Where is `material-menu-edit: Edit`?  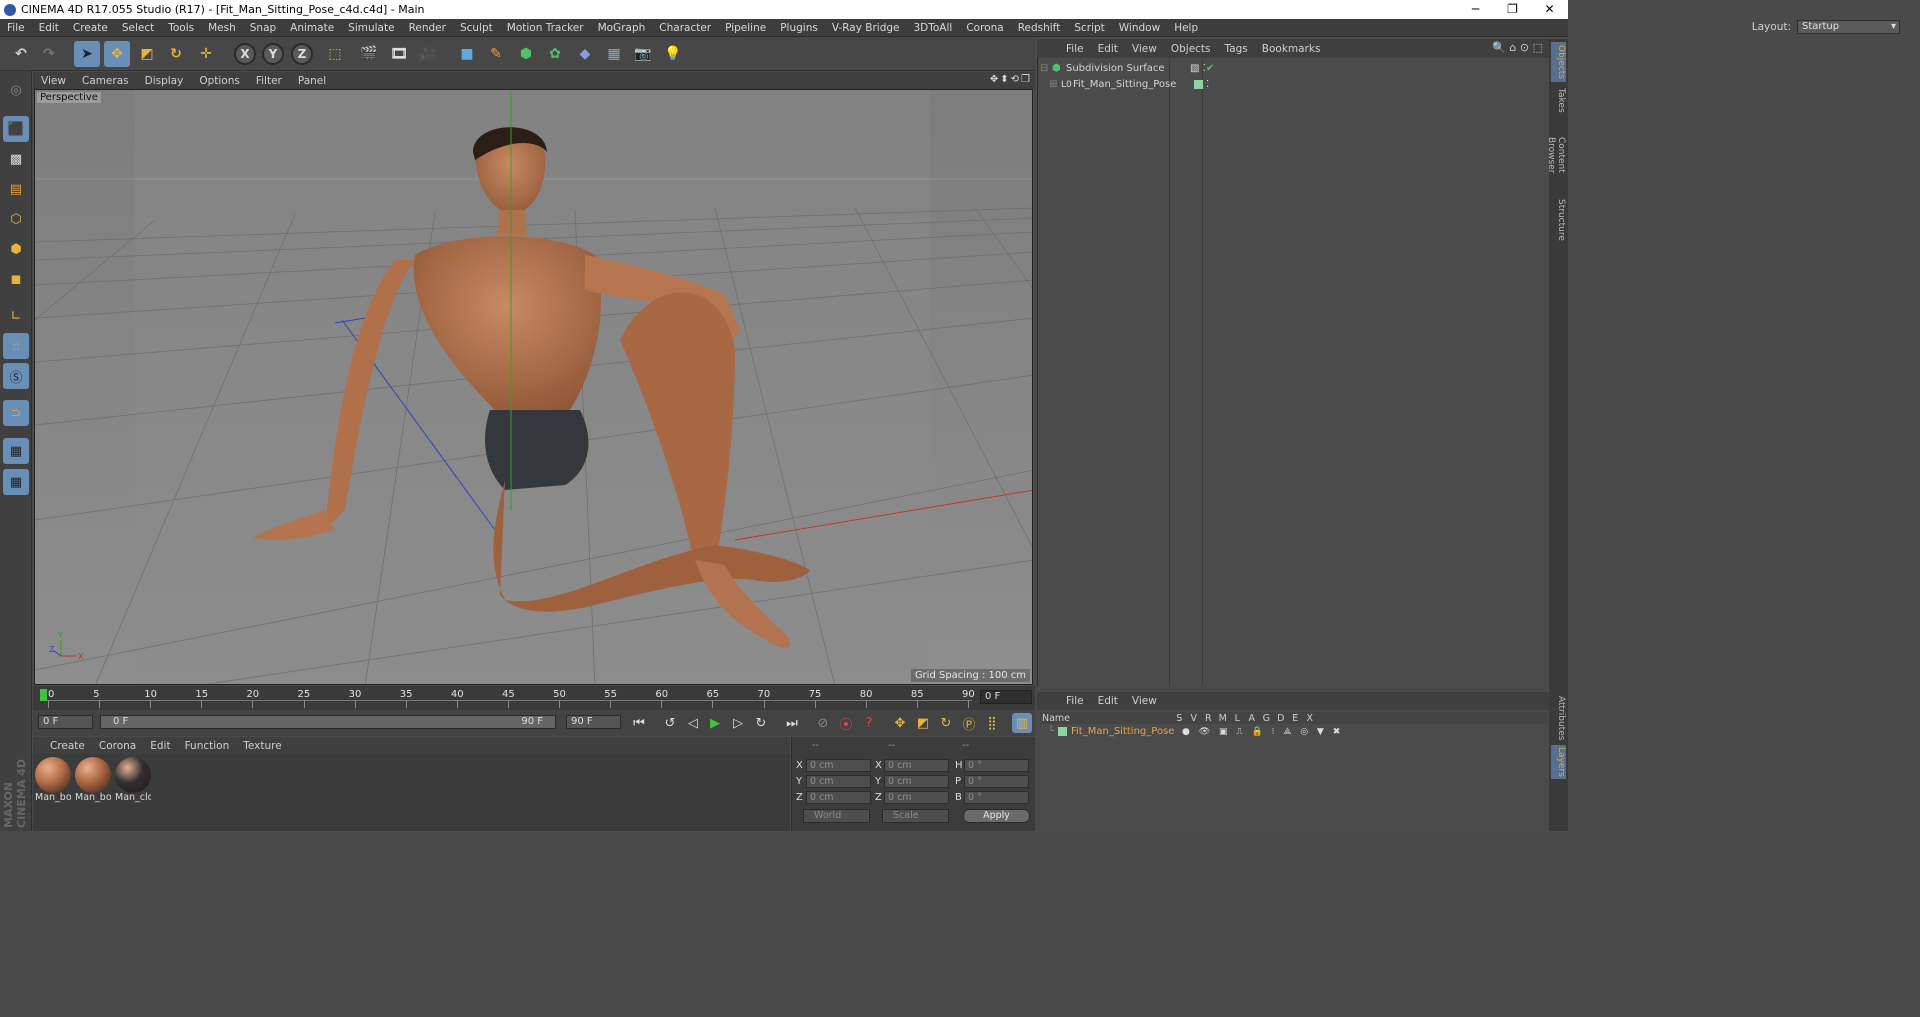 material-menu-edit: Edit is located at coordinates (160, 746).